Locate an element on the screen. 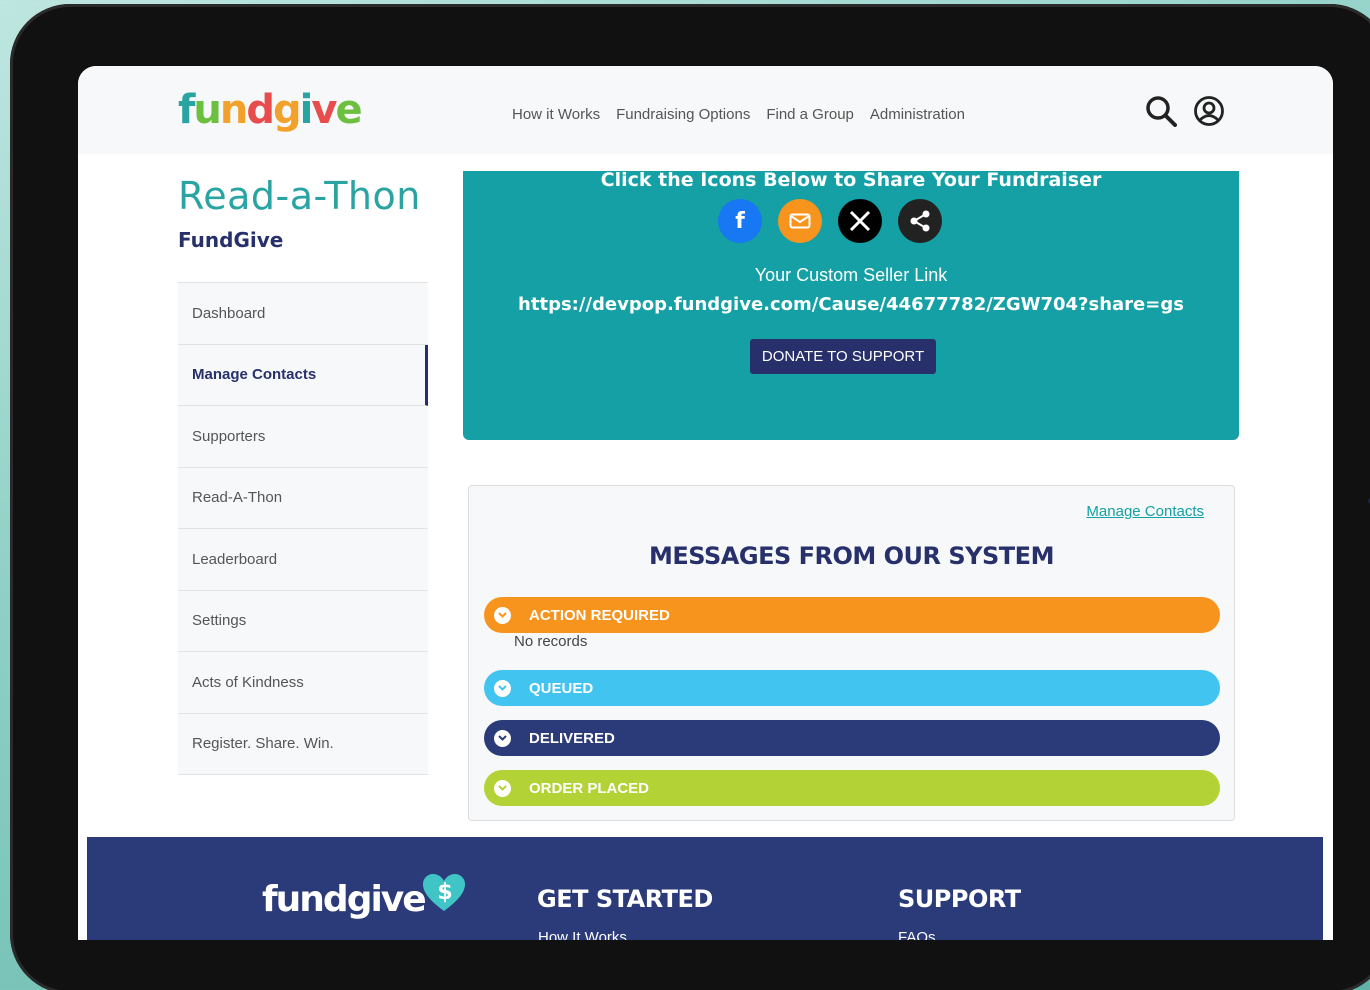 The image size is (1370, 990). fundgive-logo: fundgive is located at coordinates (270, 110).